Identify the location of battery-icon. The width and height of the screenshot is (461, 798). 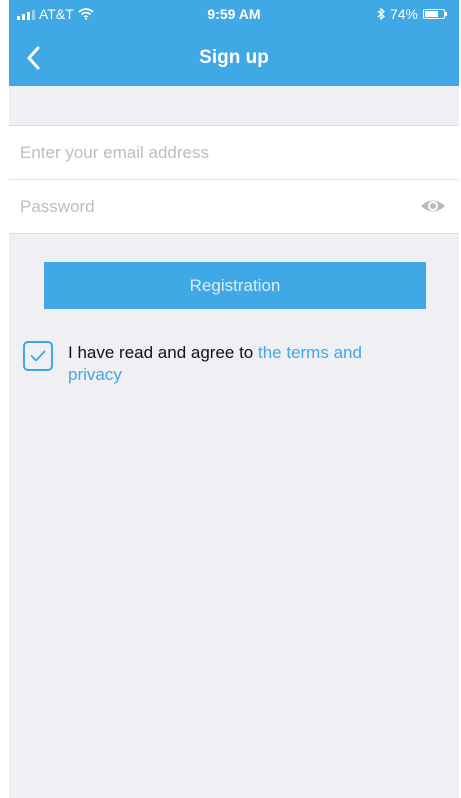
(435, 14).